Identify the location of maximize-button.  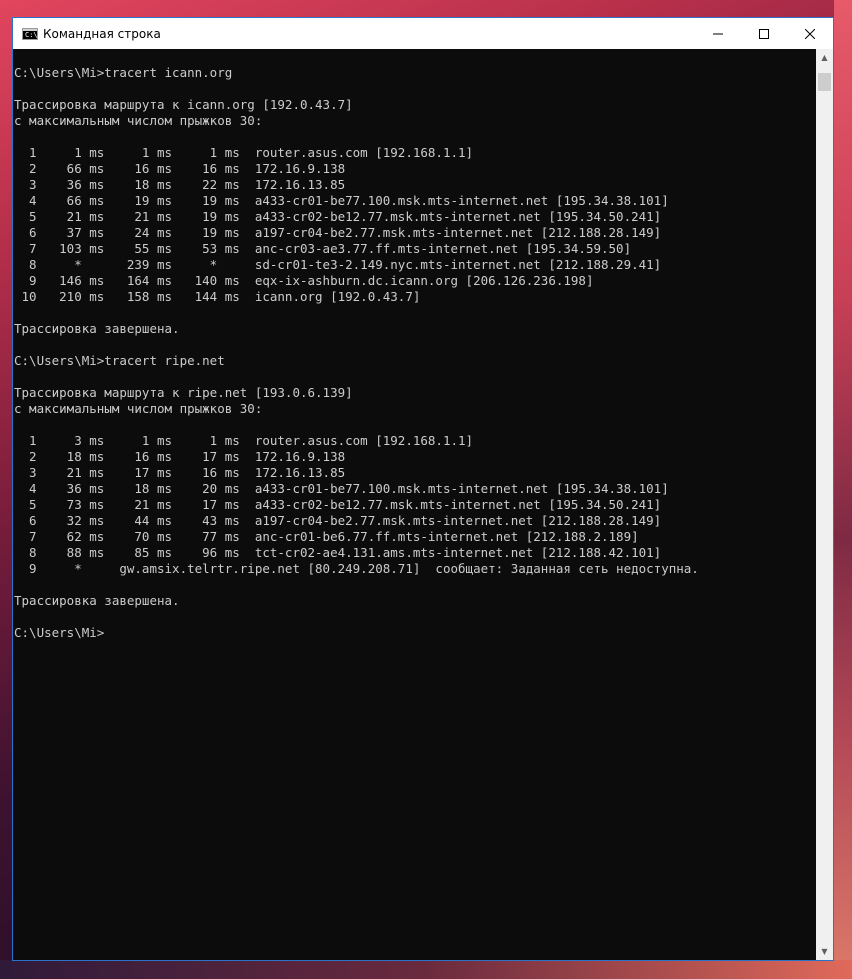
(764, 33).